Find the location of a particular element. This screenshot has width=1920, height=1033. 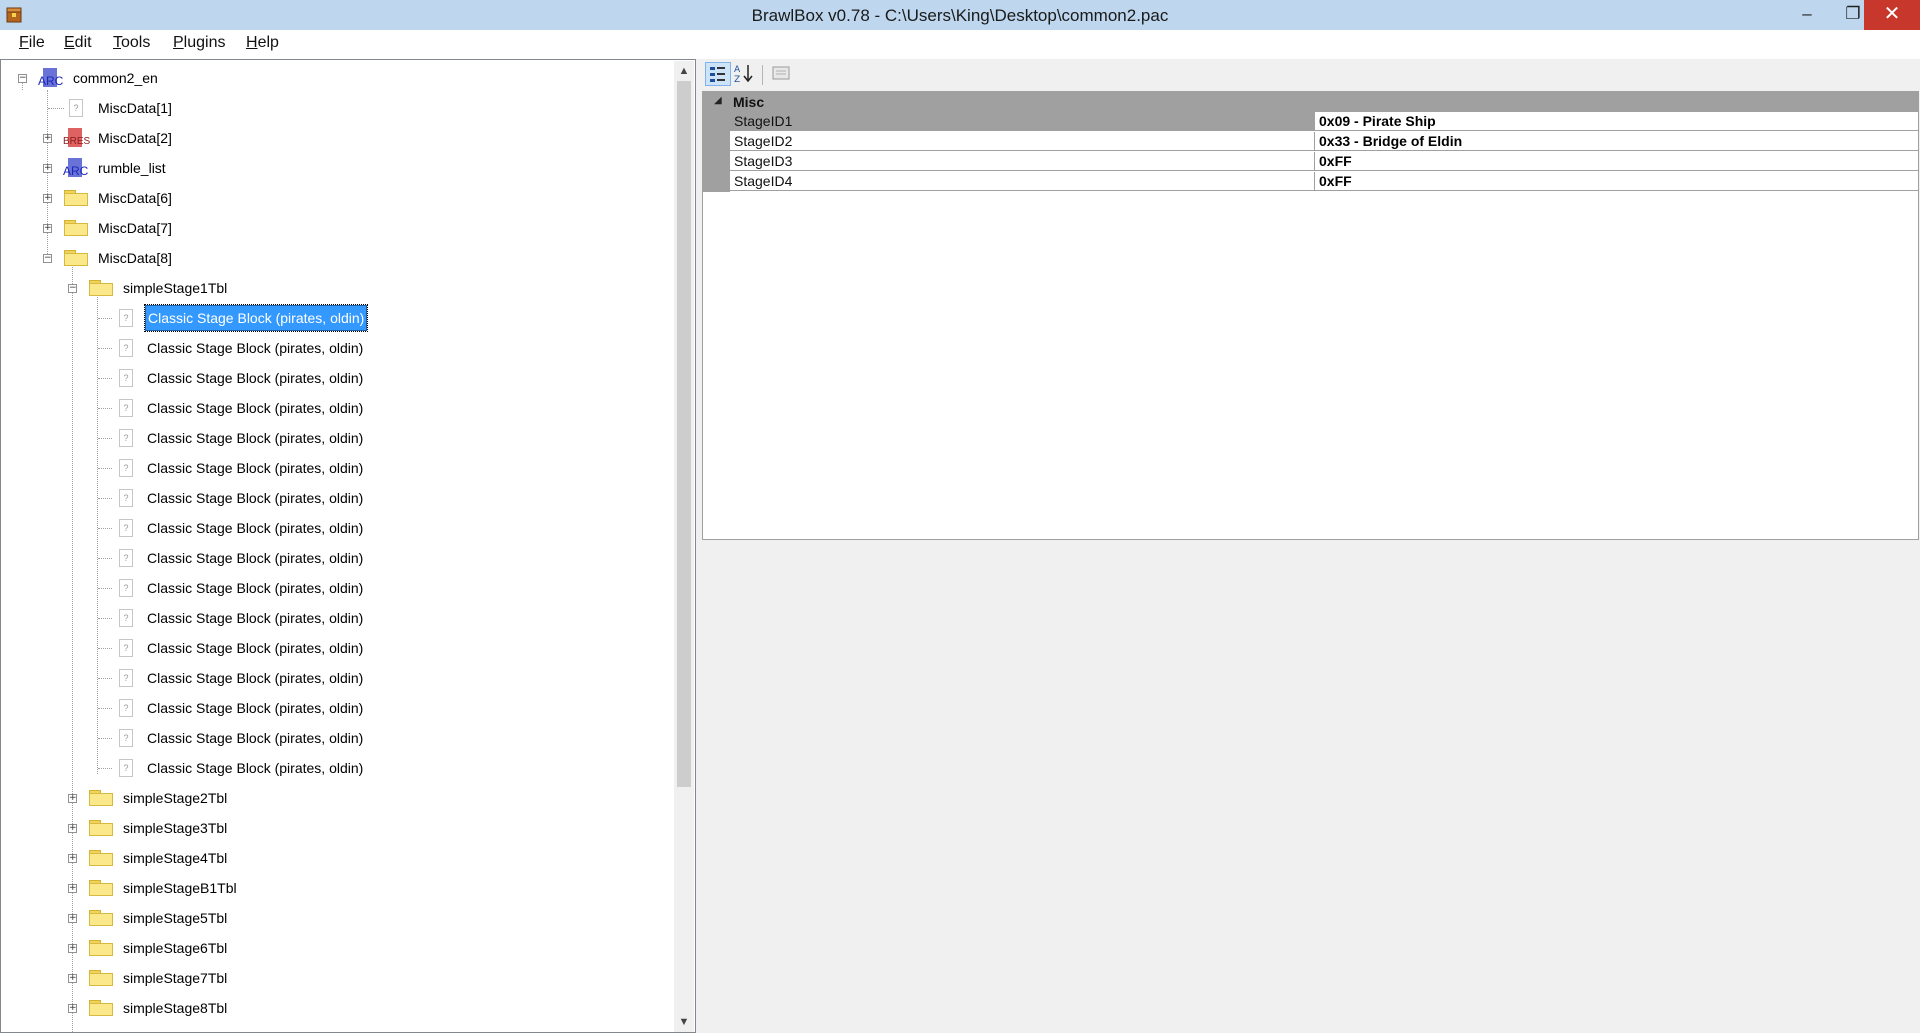

menu-plugins: Plugins is located at coordinates (199, 43).